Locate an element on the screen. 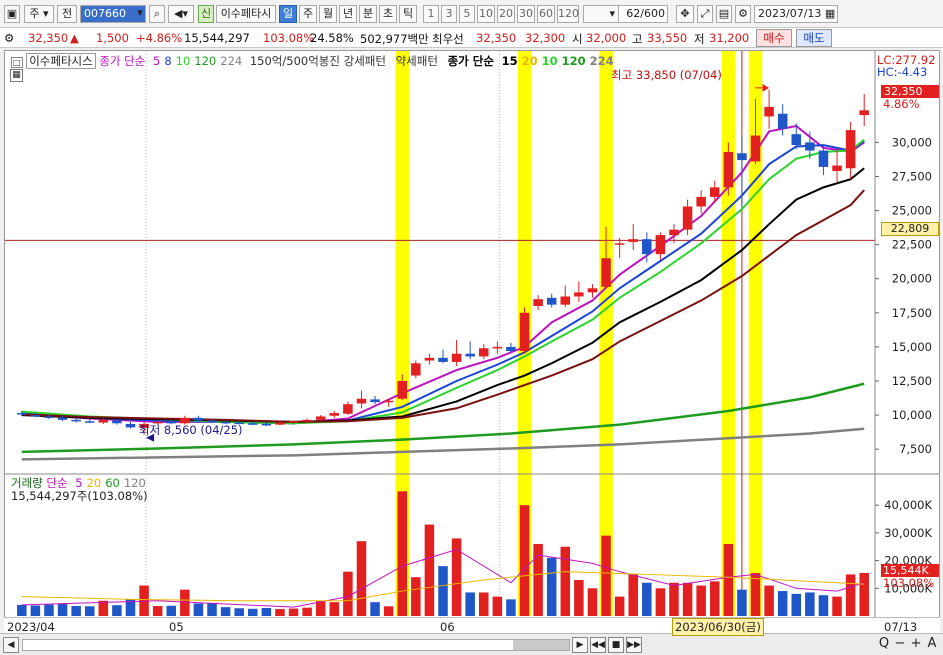  interval-button-2: 5 is located at coordinates (467, 14).